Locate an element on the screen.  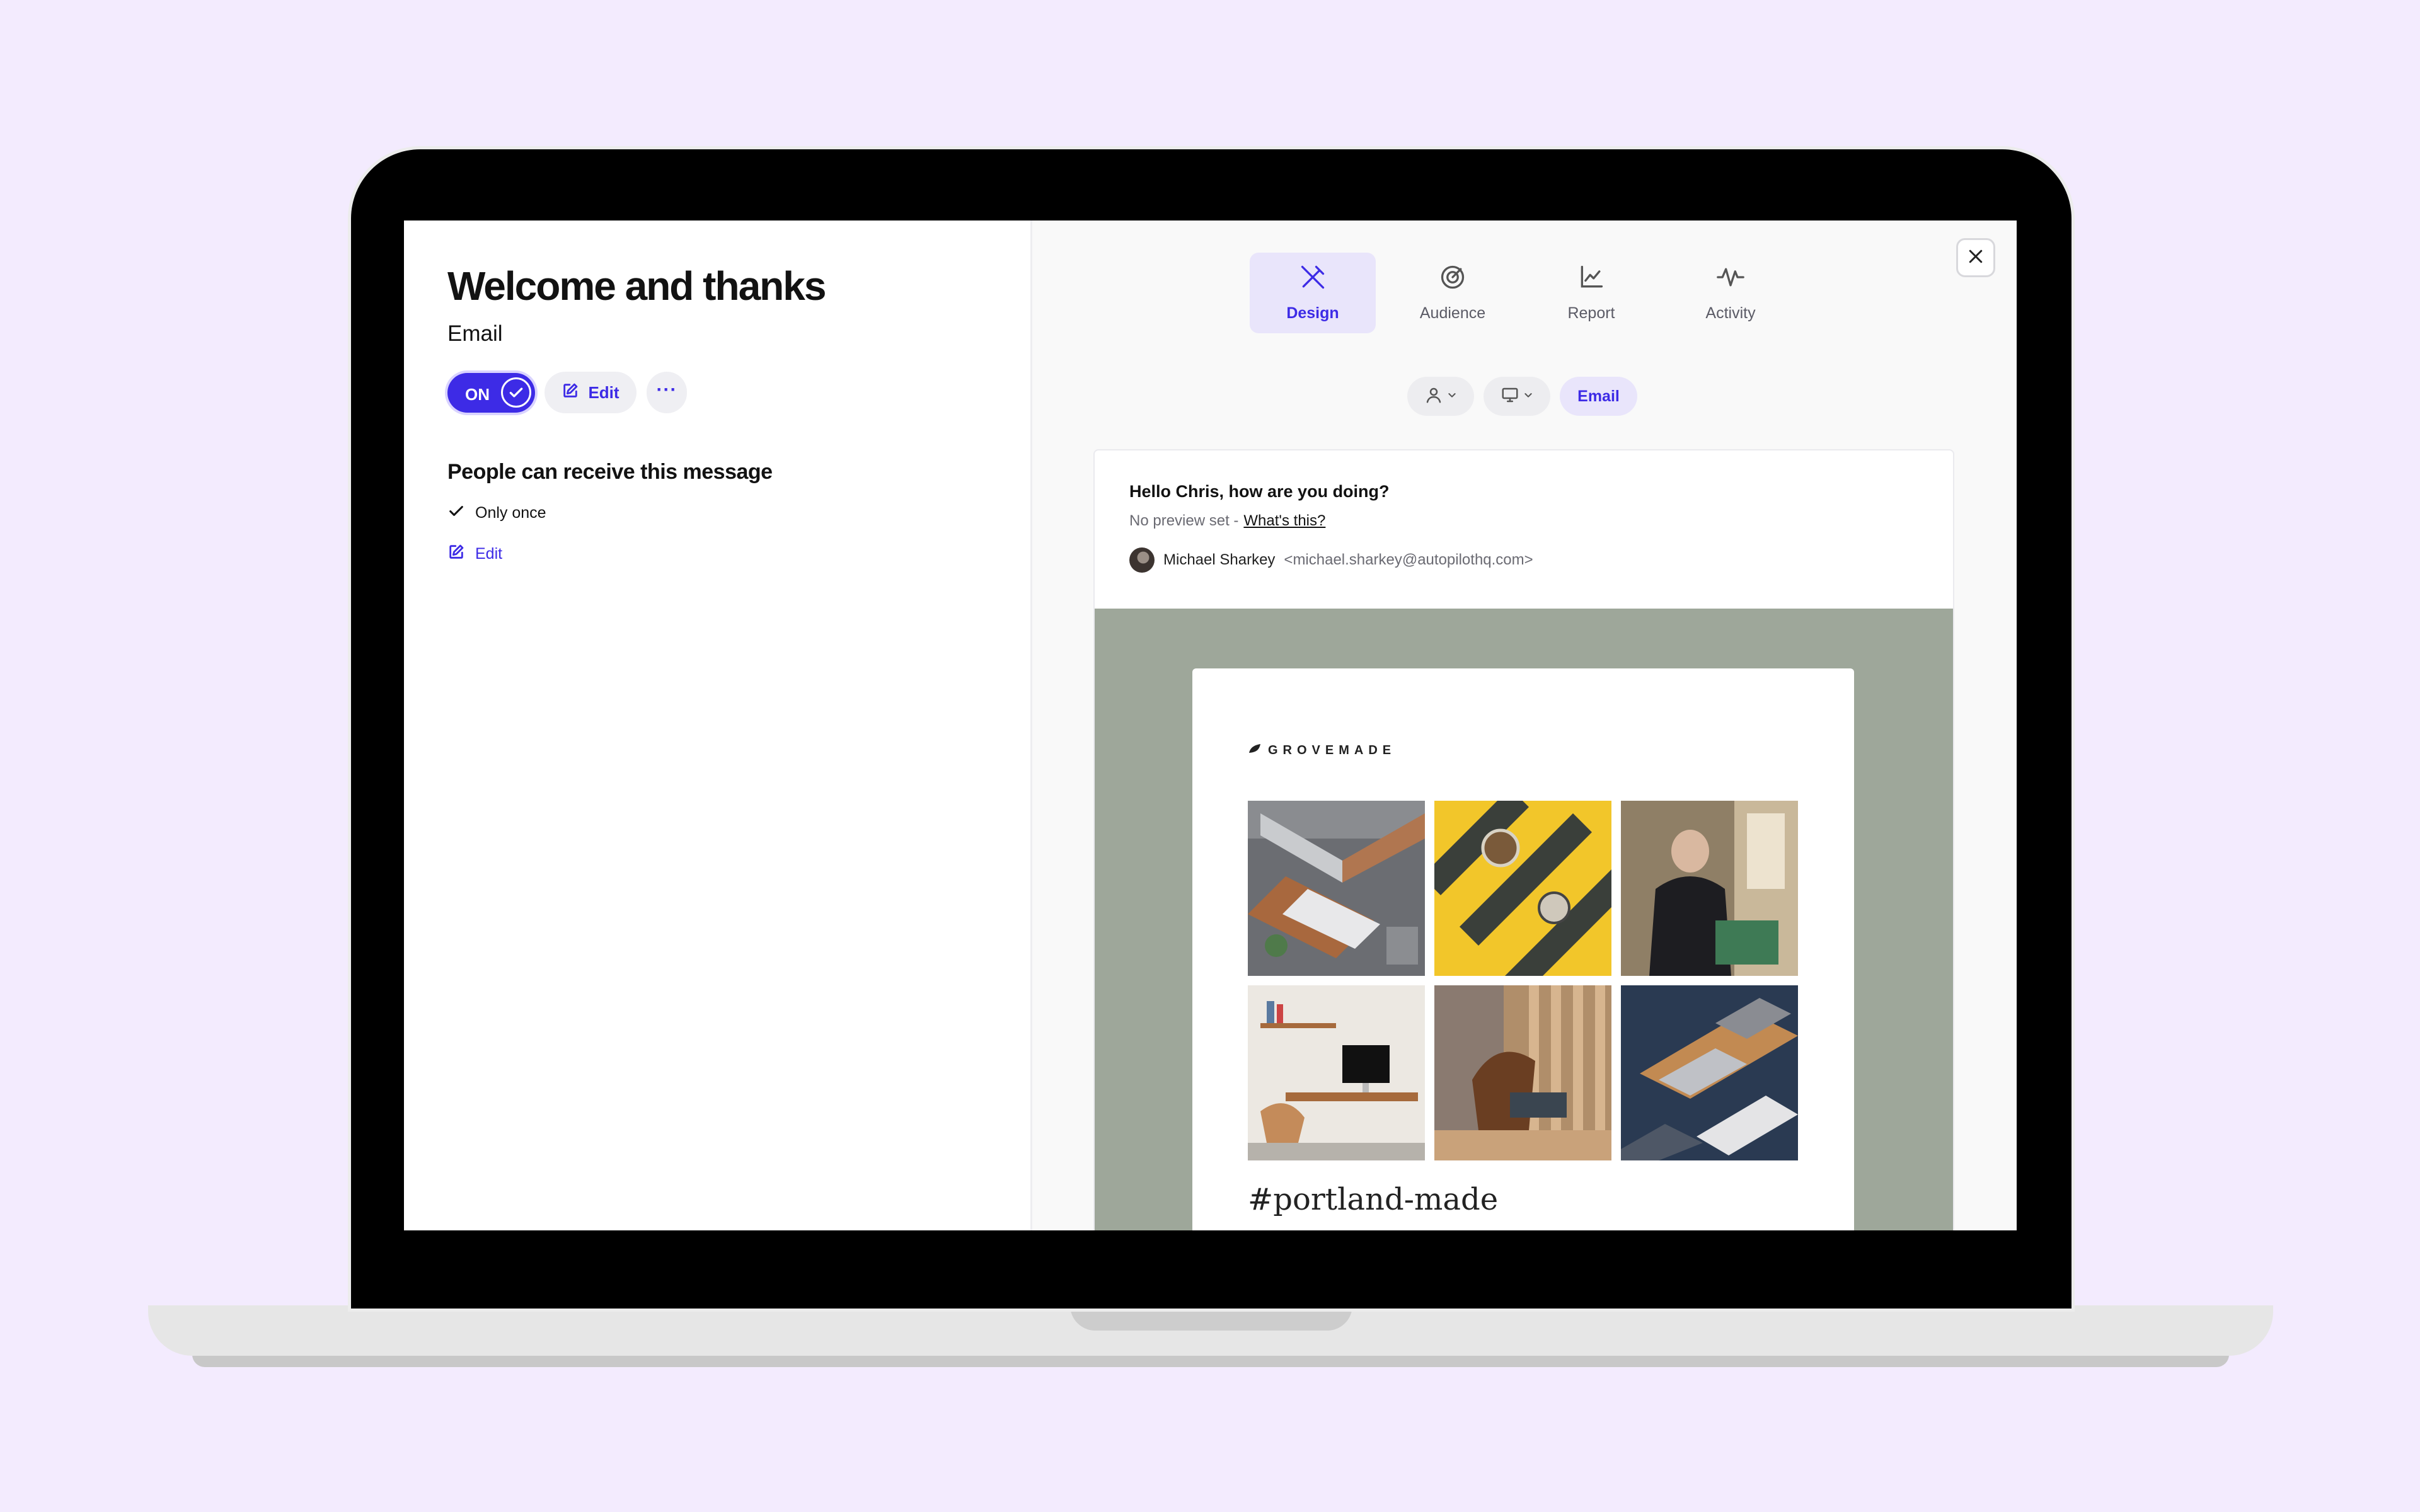
pencil-ruler-icon is located at coordinates (1313, 279).